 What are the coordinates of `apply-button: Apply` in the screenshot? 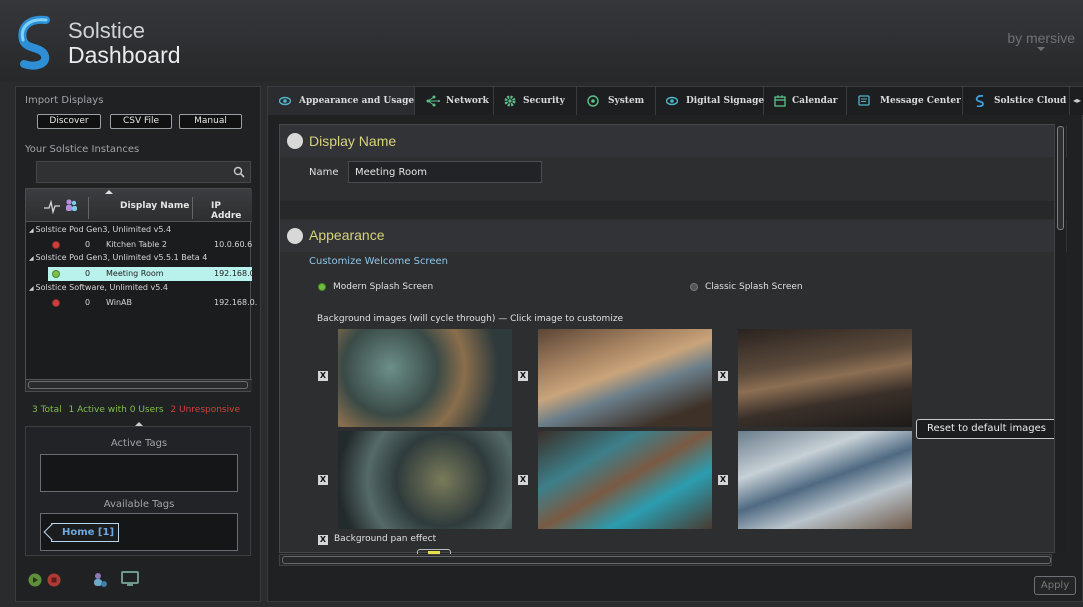 It's located at (1055, 585).